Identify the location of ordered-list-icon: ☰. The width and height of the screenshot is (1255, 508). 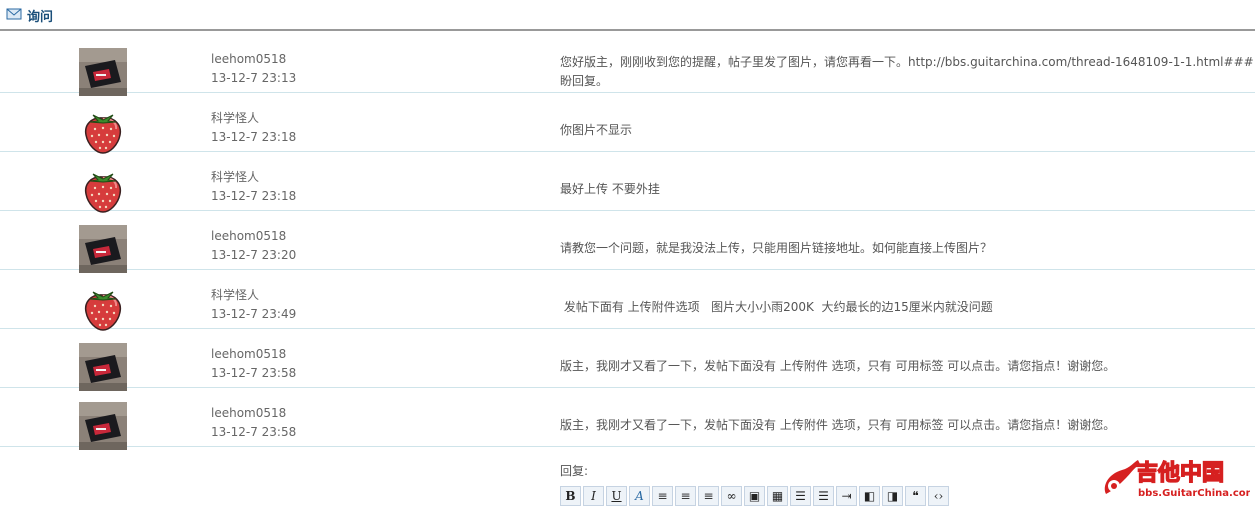
(800, 496).